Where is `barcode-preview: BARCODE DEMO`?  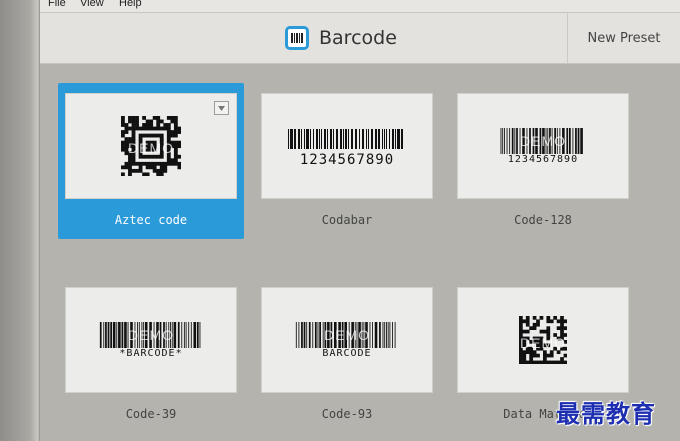
barcode-preview: BARCODE DEMO is located at coordinates (347, 340).